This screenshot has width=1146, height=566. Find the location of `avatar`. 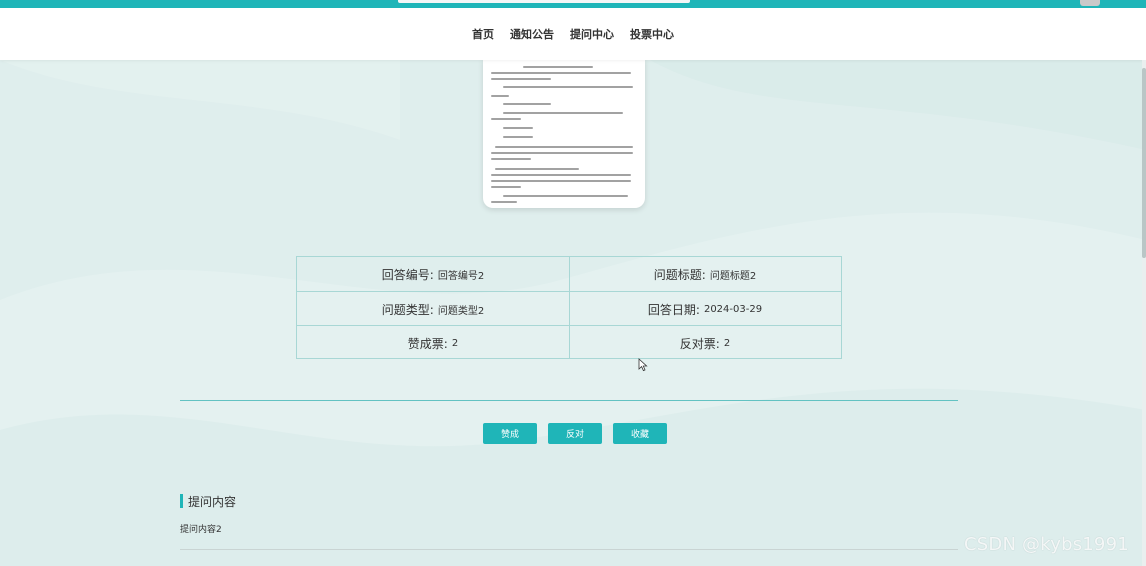

avatar is located at coordinates (1090, 3).